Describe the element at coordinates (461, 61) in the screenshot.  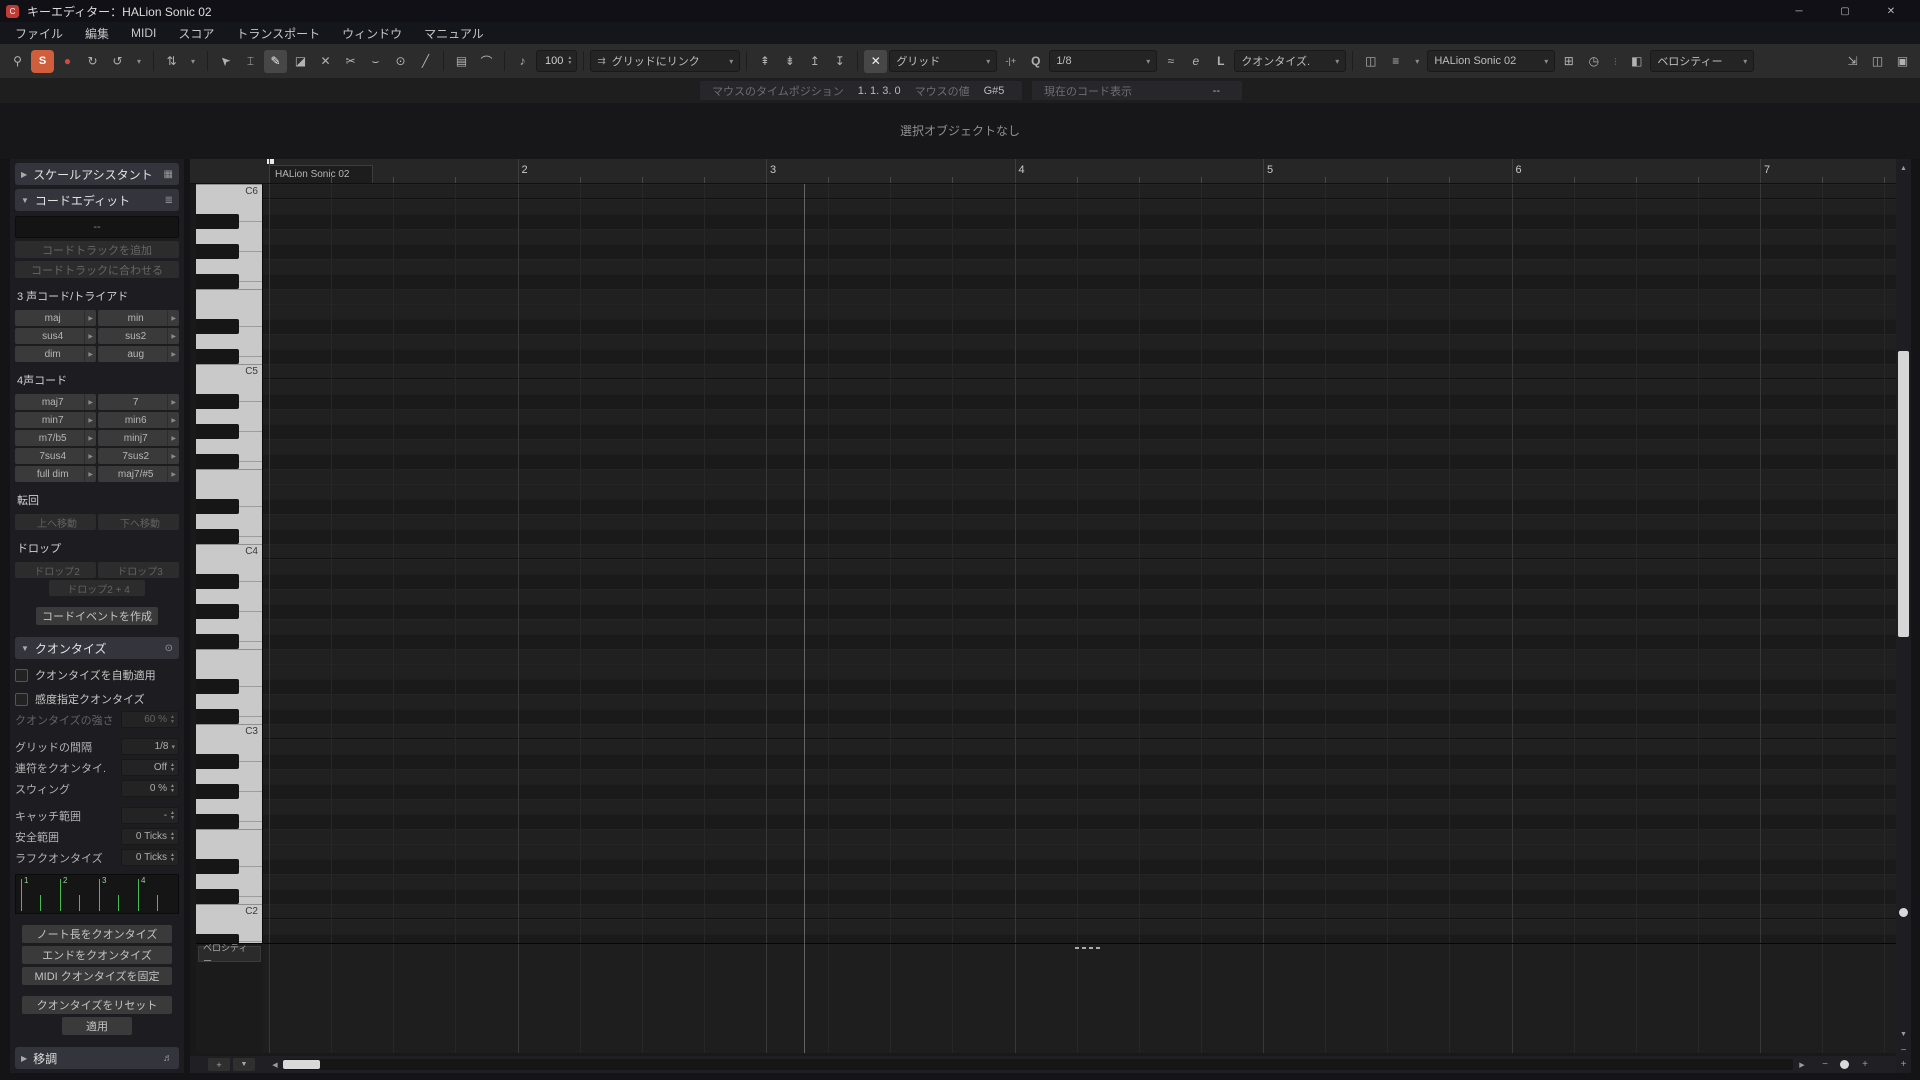
I see `info-line-toggle-icon: ▤` at that location.